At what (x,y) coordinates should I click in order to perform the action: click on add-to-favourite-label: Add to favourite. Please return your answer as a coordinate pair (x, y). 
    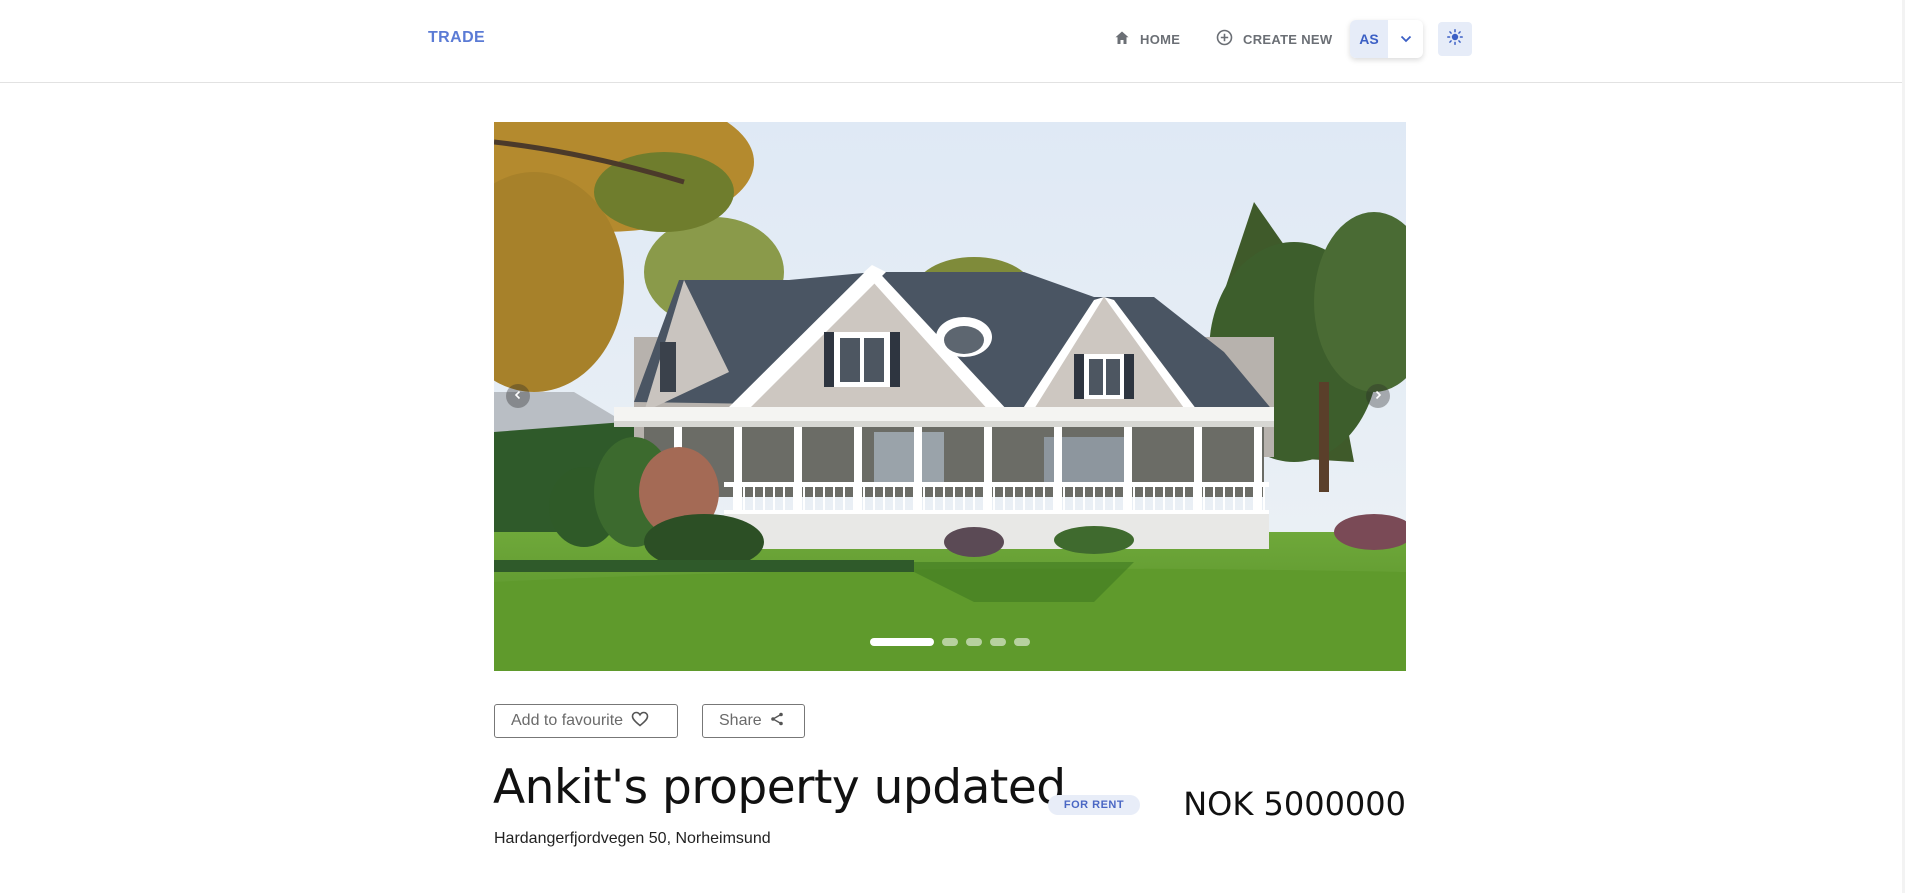
    Looking at the image, I should click on (567, 720).